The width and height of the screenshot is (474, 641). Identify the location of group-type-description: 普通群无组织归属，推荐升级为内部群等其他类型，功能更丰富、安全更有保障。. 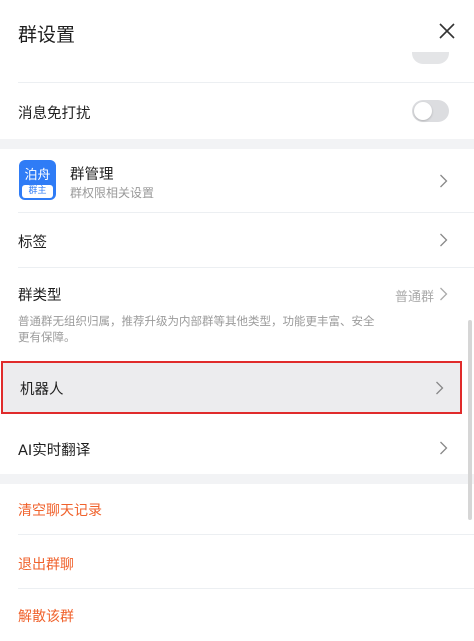
(196, 329).